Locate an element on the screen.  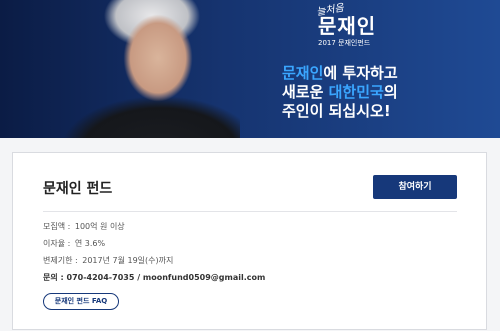
slogan-line-2: 새로운 대한민국의 is located at coordinates (340, 92).